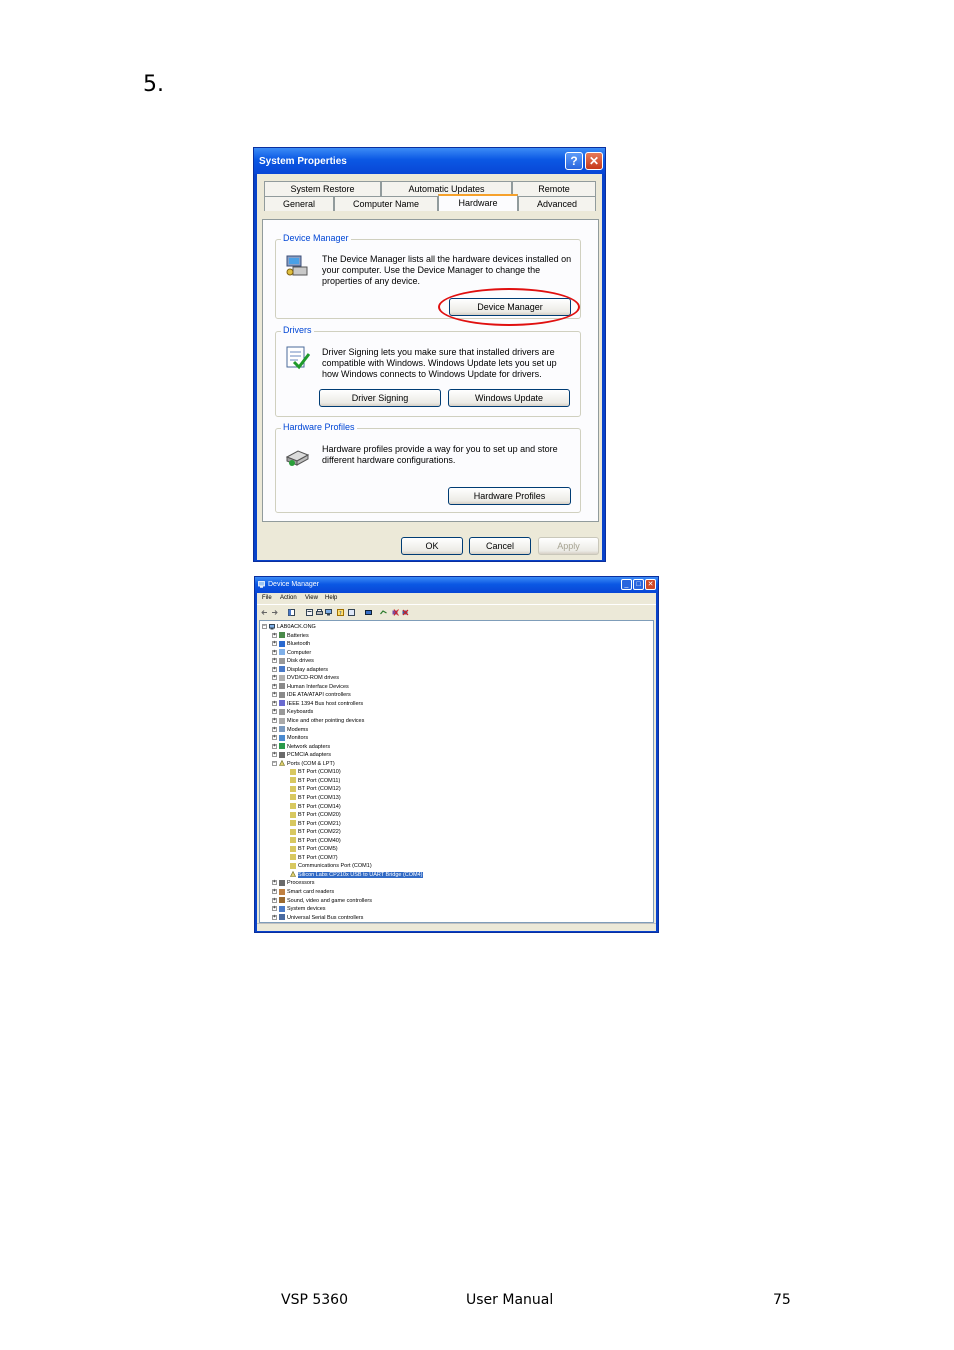 The image size is (954, 1350). Describe the element at coordinates (429, 161) in the screenshot. I see `system-properties-titlebar: System Properties ? ✕` at that location.